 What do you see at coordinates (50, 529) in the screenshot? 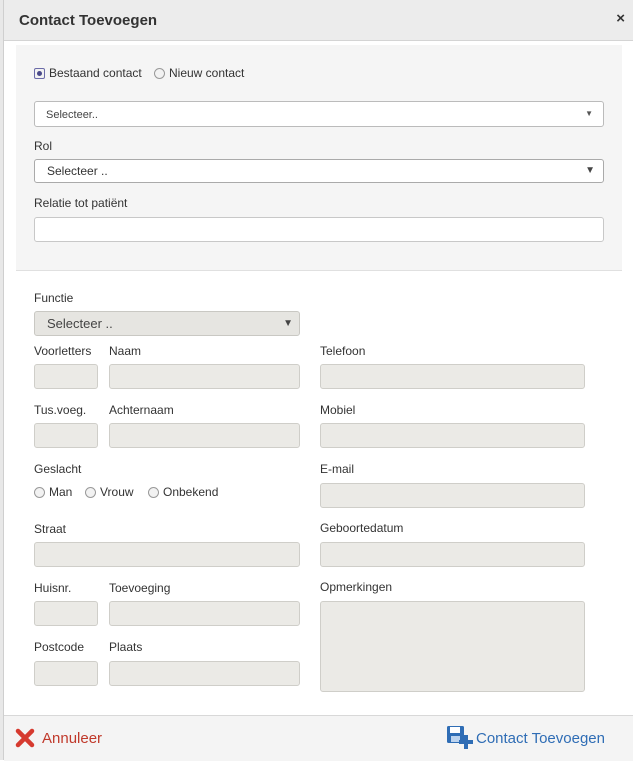
I see `straat-label: Straat` at bounding box center [50, 529].